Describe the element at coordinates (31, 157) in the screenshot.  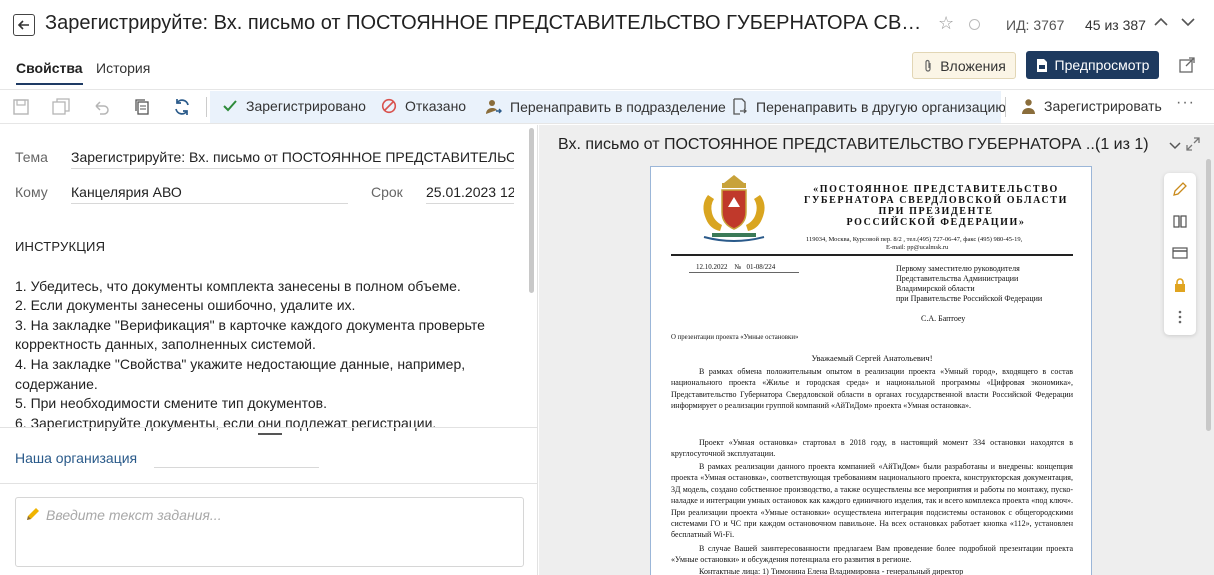
I see `subject-label: Тема` at that location.